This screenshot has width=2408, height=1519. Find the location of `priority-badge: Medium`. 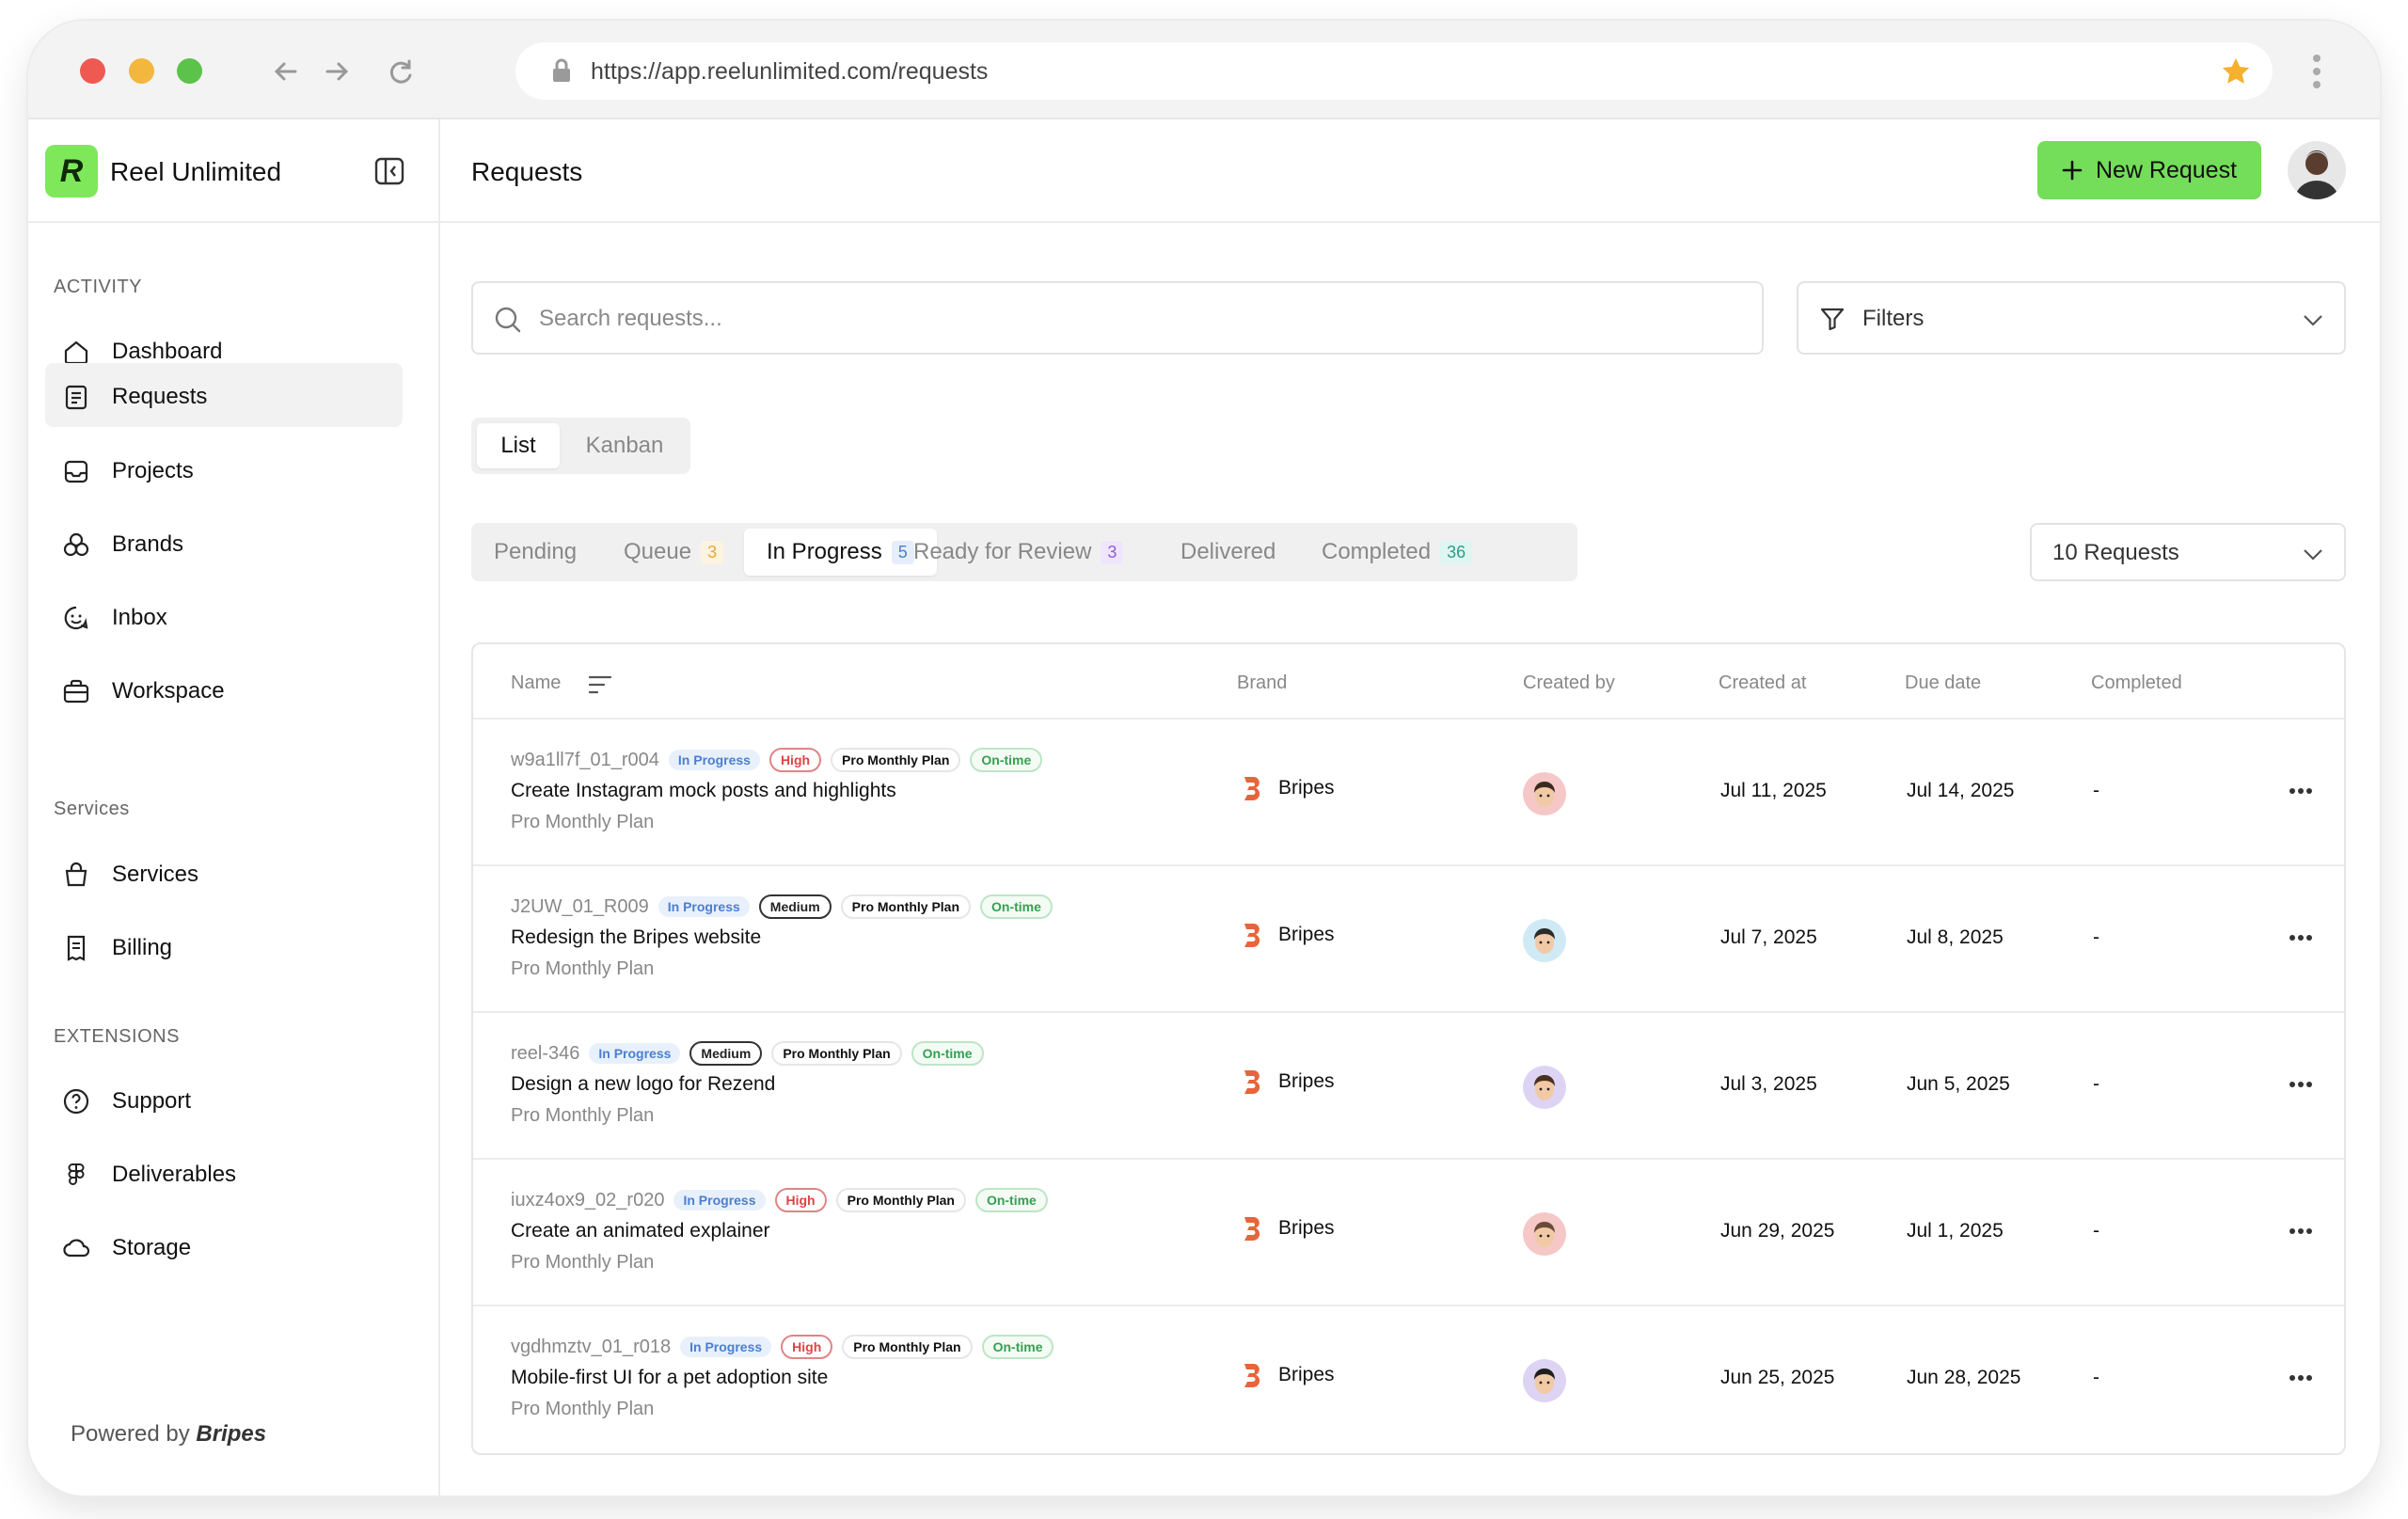

priority-badge: Medium is located at coordinates (795, 906).